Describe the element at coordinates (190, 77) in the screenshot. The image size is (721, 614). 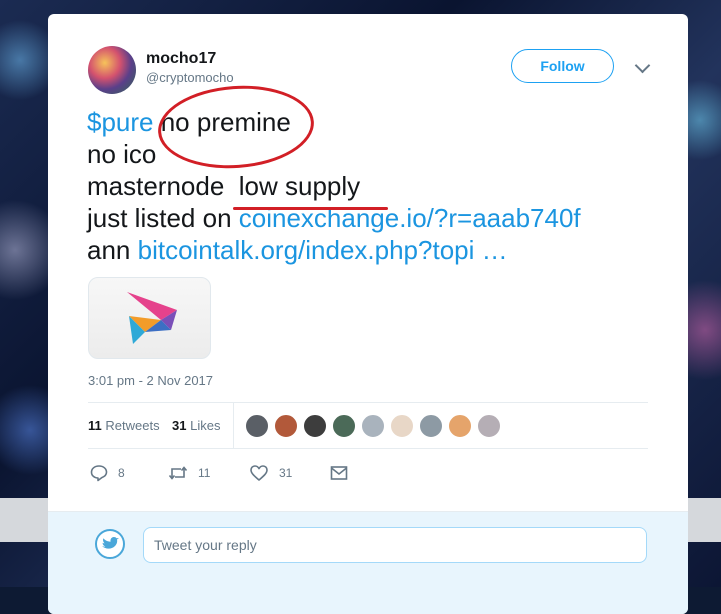
I see `author-handle: @cryptomocho` at that location.